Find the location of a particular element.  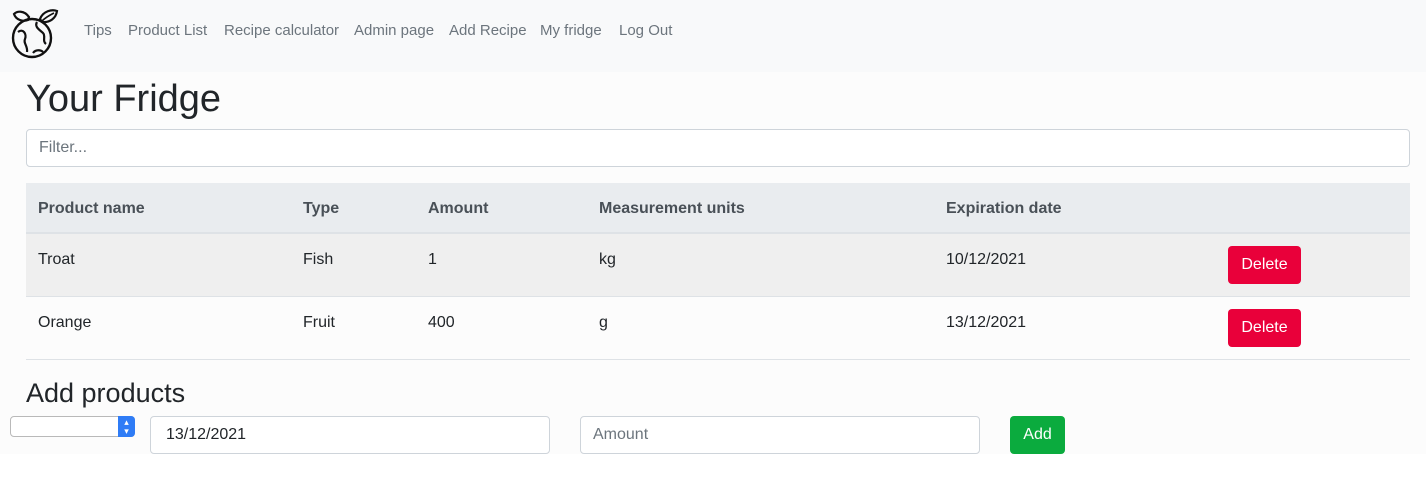

nav-link-product-list: Product List is located at coordinates (167, 30).